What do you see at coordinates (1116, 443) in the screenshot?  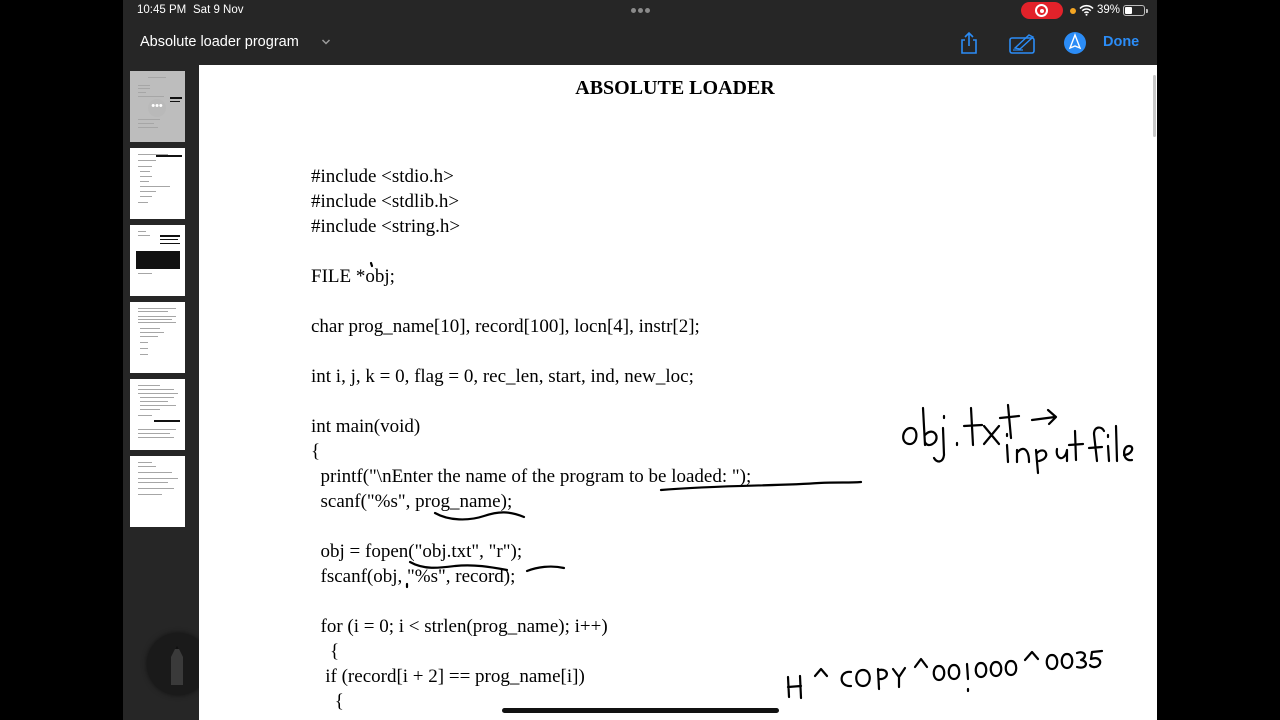 I see `ink-letter-l` at bounding box center [1116, 443].